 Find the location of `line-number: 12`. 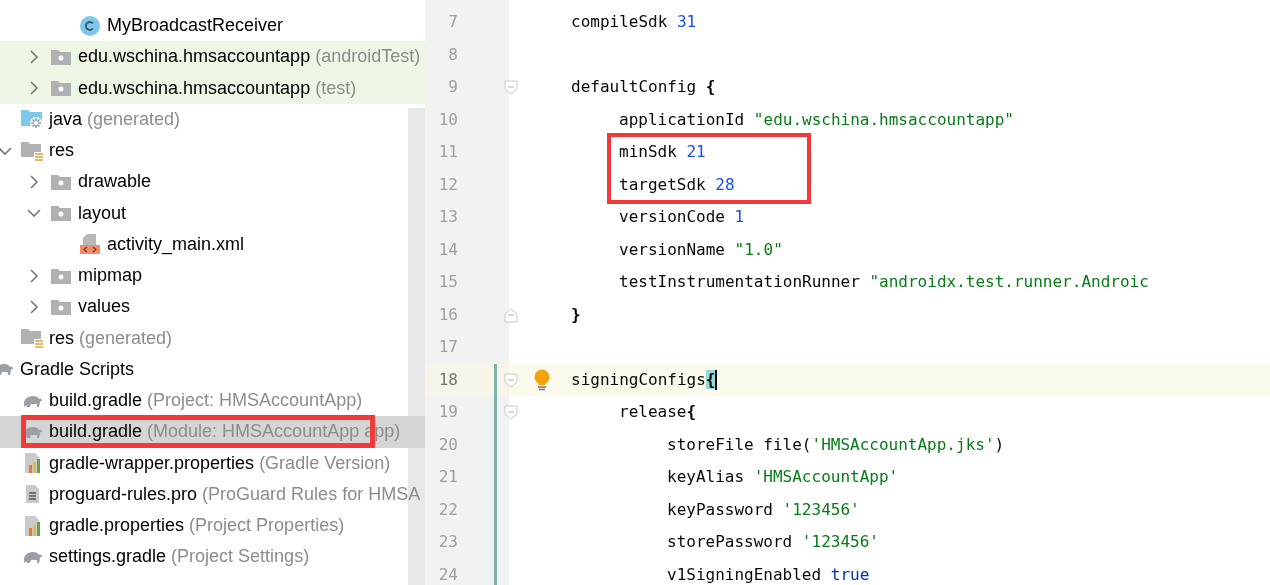

line-number: 12 is located at coordinates (447, 184).